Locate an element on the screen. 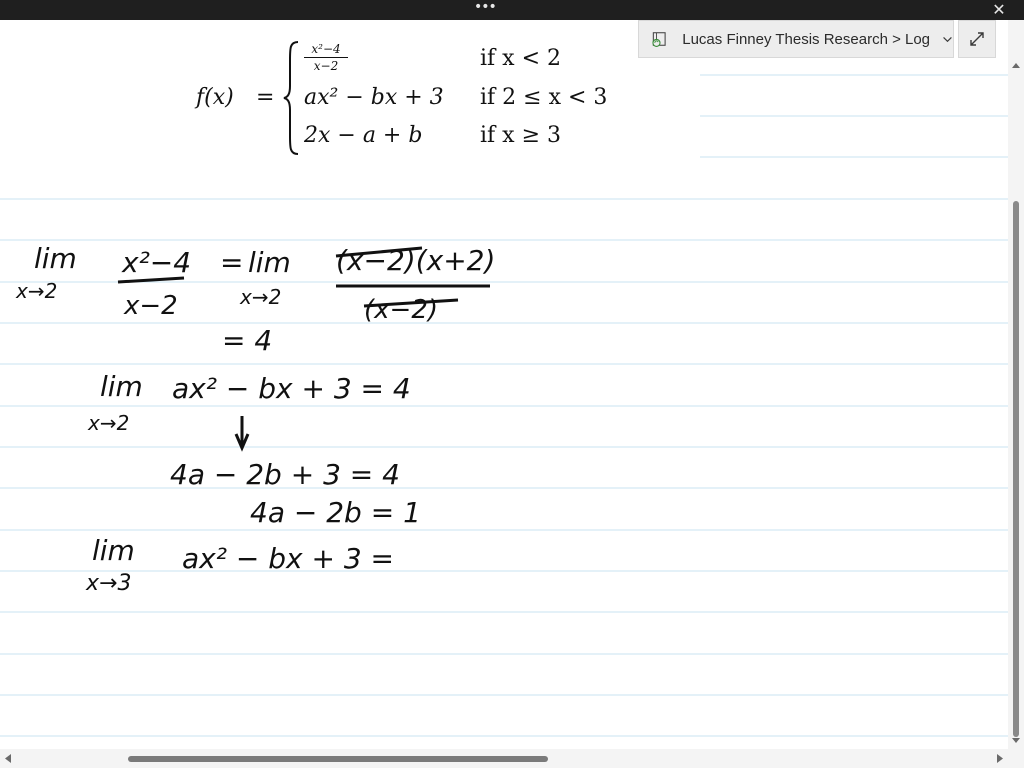 The height and width of the screenshot is (768, 1024). notebook-sync-icon is located at coordinates (659, 39).